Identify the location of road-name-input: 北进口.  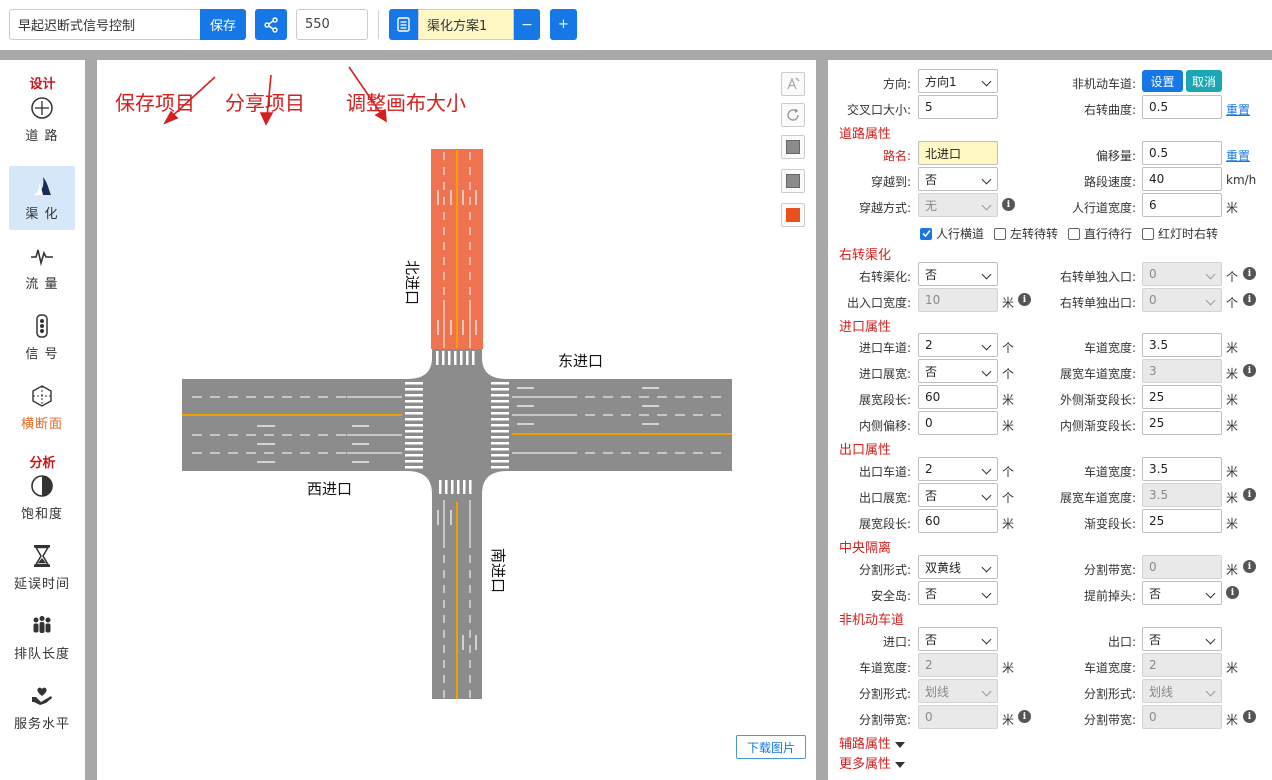
(958, 153).